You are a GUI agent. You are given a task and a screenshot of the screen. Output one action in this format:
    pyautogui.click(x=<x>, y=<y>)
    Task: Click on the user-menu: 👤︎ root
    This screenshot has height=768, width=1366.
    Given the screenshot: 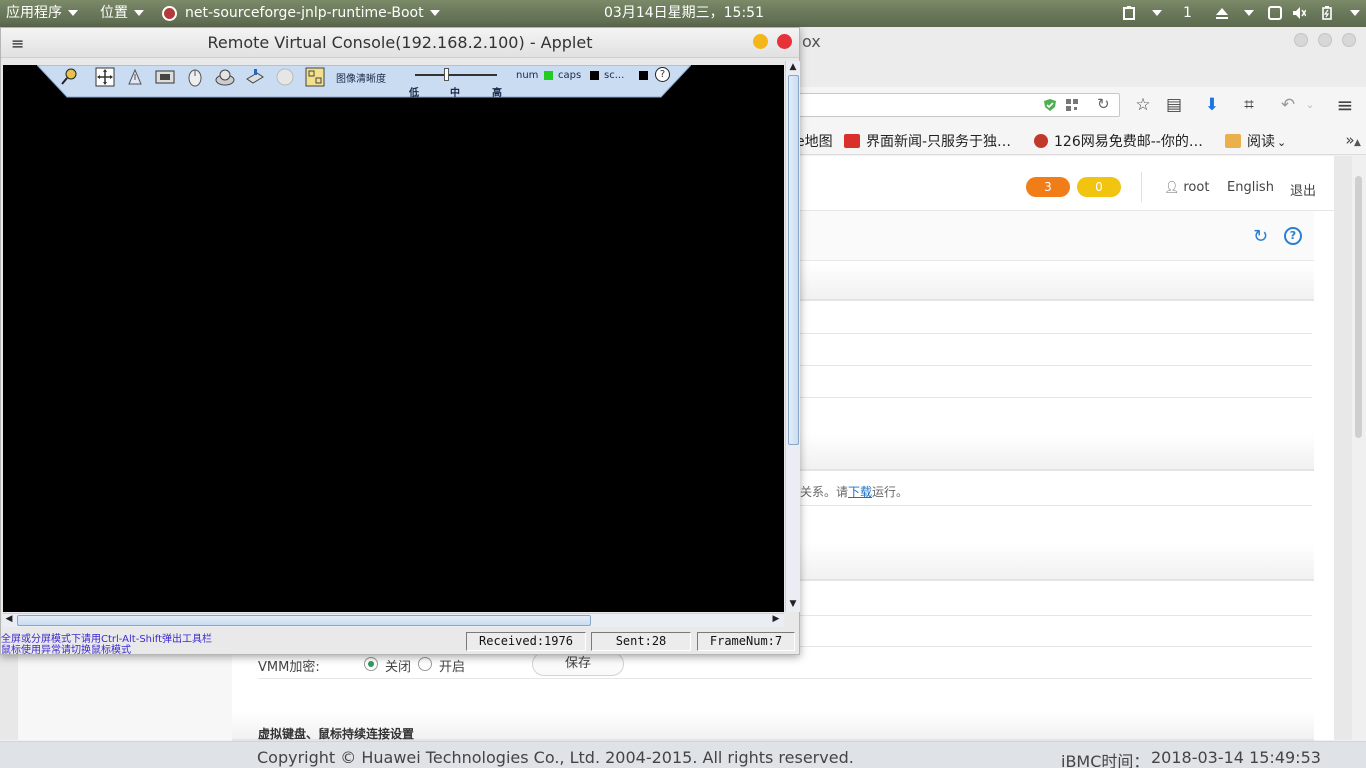 What is the action you would take?
    pyautogui.click(x=1186, y=187)
    